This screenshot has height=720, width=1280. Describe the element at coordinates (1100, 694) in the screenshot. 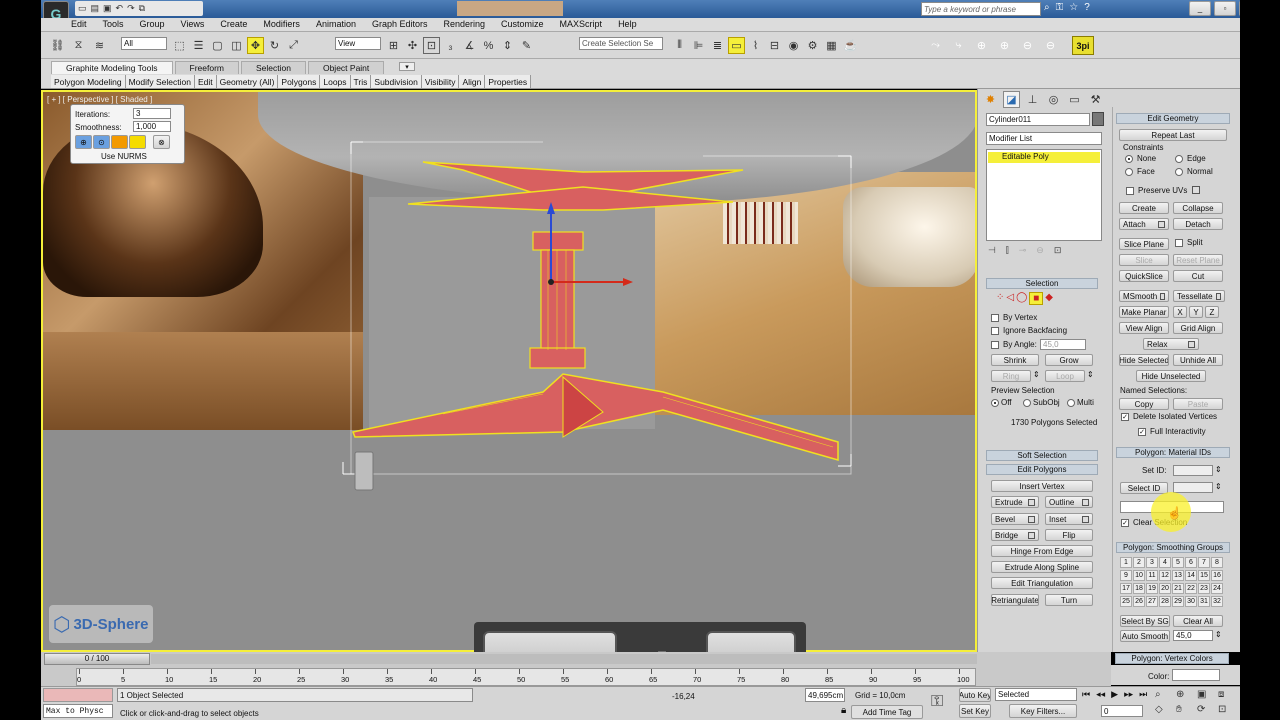

I see `prev-frame-icon: ◂◂` at that location.